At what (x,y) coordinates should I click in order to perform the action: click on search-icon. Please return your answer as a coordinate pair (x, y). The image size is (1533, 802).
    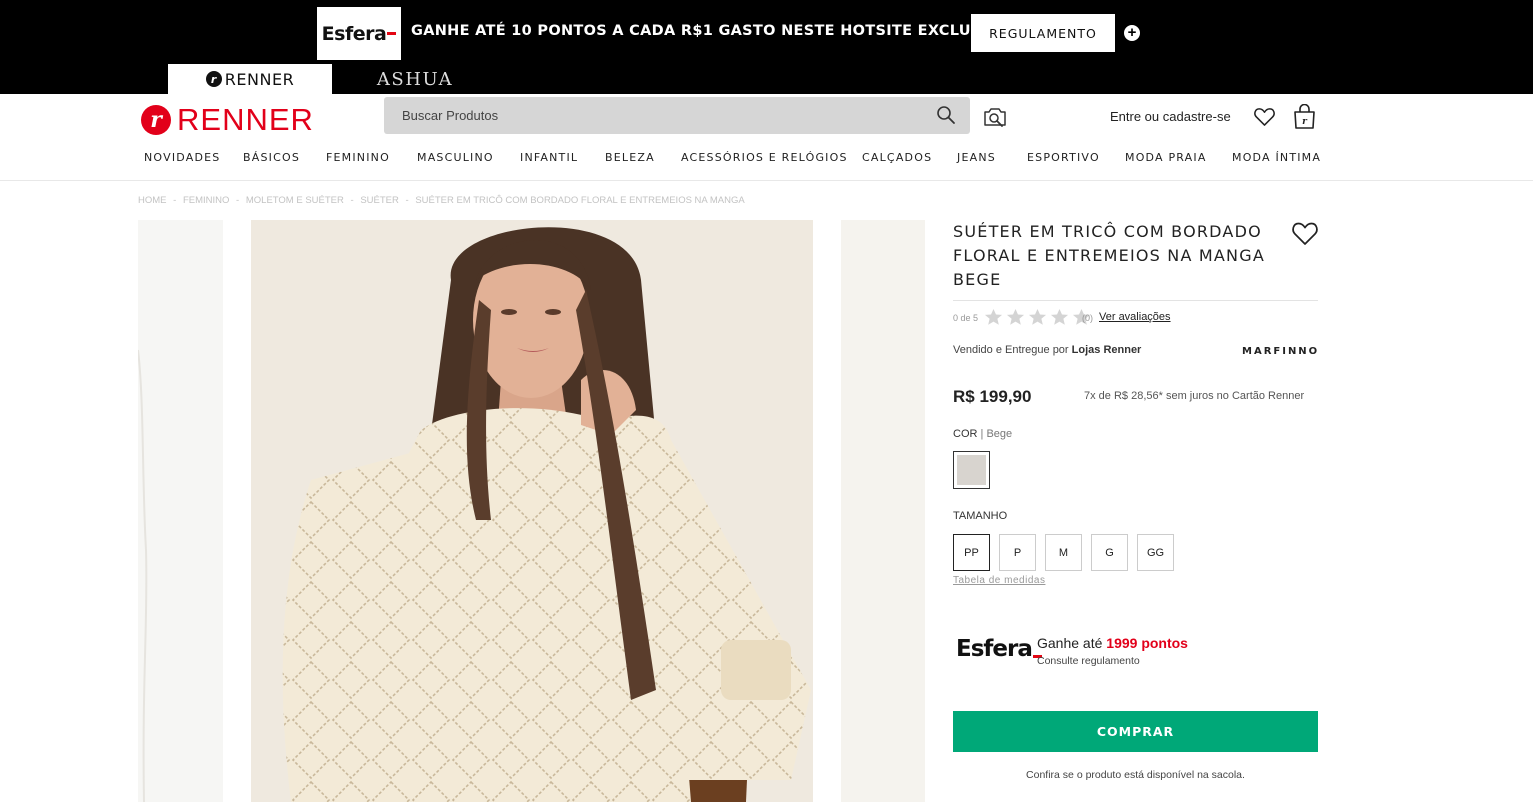
    Looking at the image, I should click on (946, 115).